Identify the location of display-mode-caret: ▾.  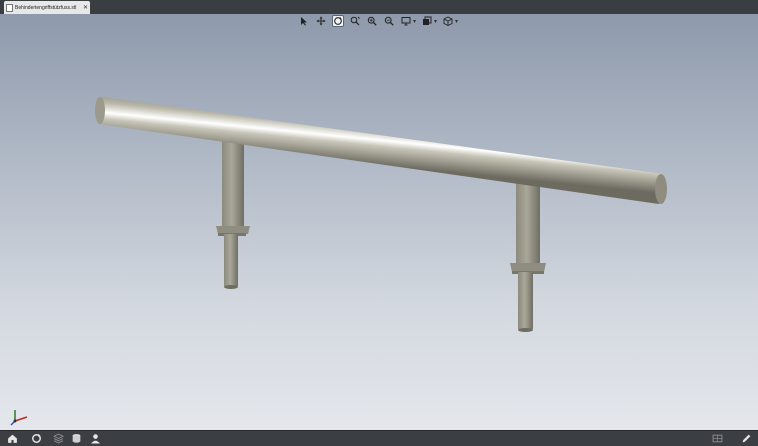
(414, 21).